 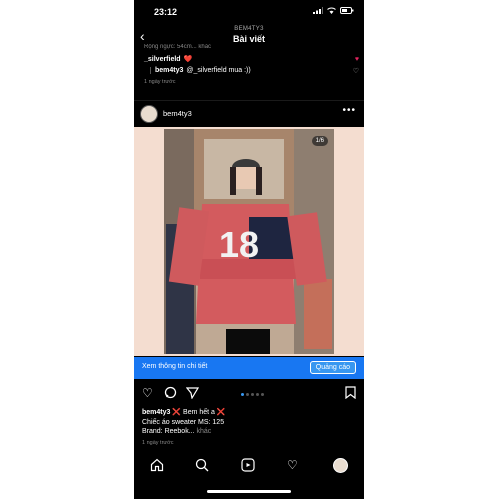 What do you see at coordinates (147, 393) in the screenshot?
I see `heart-icon: ♡` at bounding box center [147, 393].